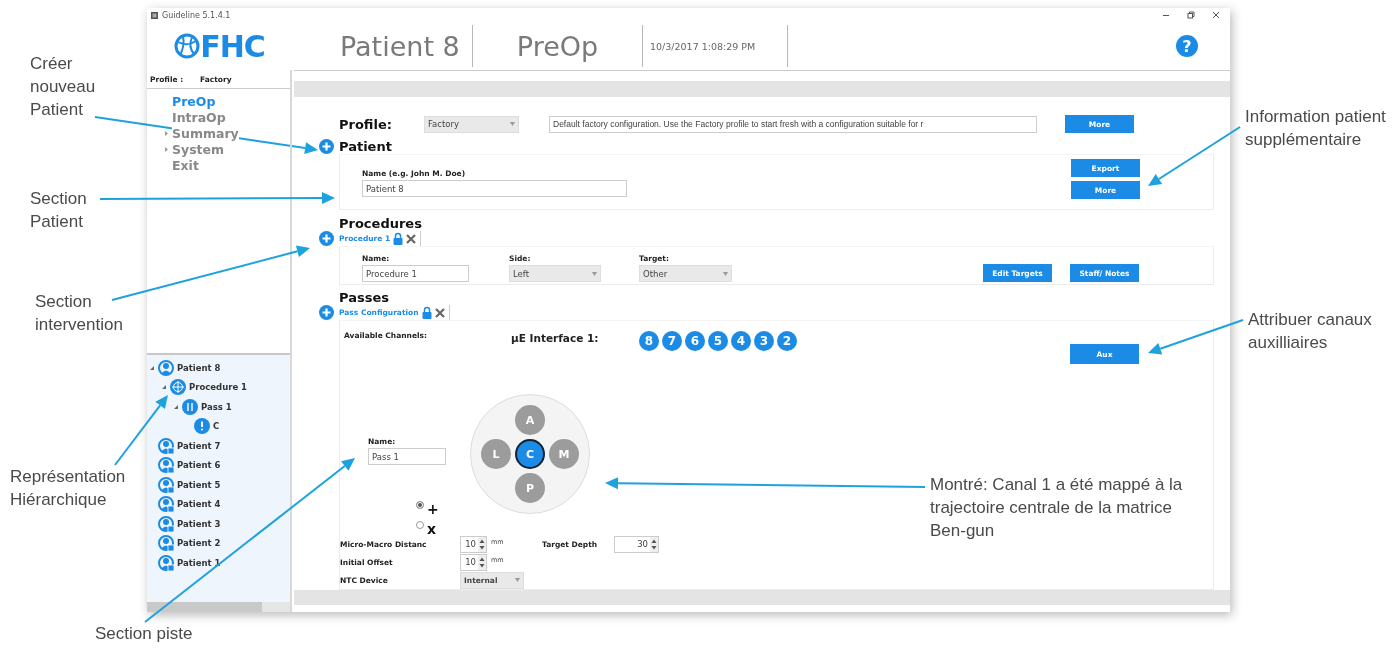 This screenshot has width=1395, height=648. What do you see at coordinates (1191, 15) in the screenshot?
I see `restore-icon` at bounding box center [1191, 15].